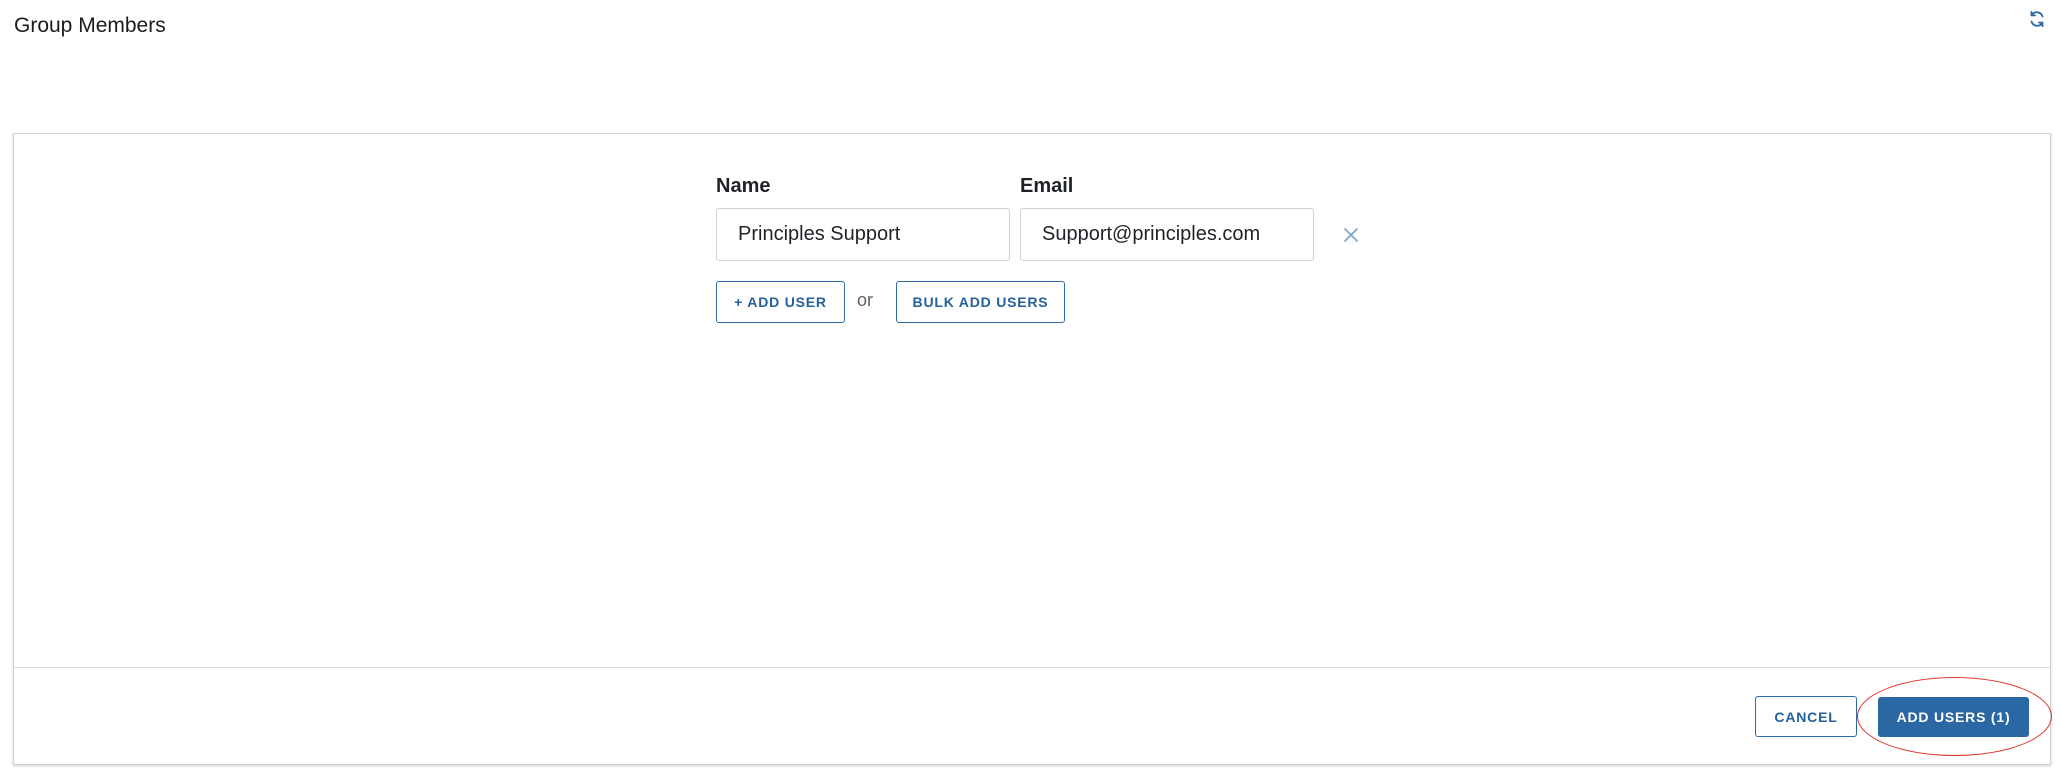 The image size is (2061, 771). I want to click on refresh-button, so click(2037, 19).